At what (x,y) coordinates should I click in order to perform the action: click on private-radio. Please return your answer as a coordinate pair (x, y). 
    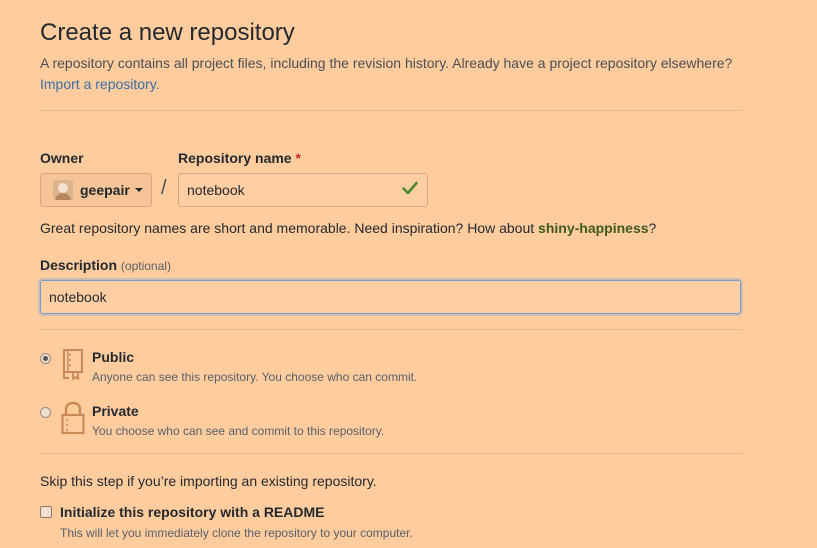
    Looking at the image, I should click on (45, 412).